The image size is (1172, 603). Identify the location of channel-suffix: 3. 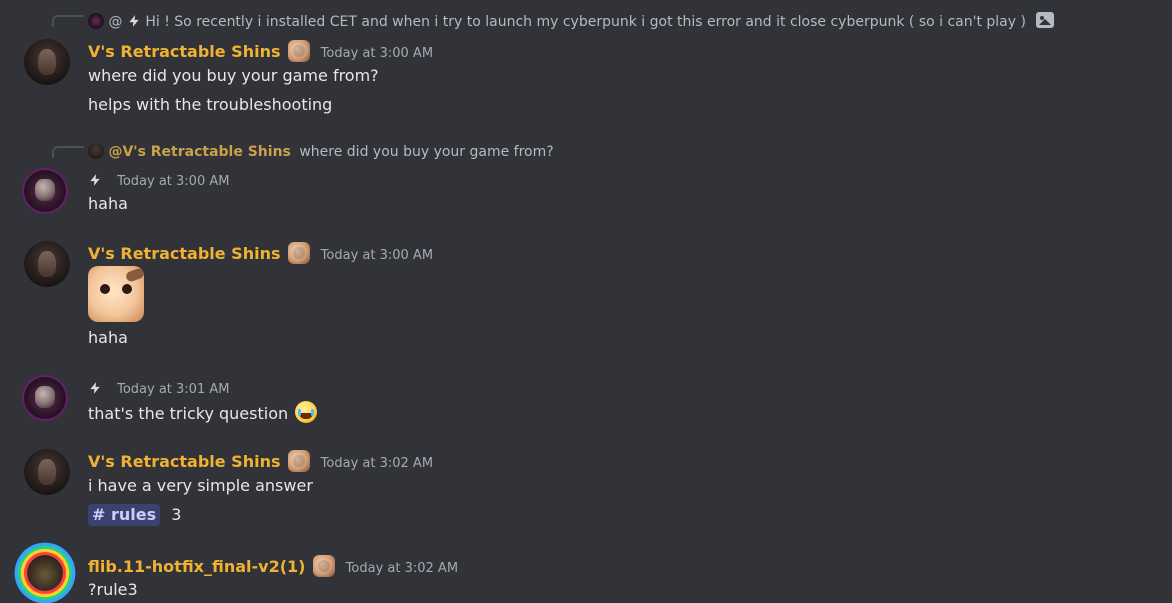
(176, 514).